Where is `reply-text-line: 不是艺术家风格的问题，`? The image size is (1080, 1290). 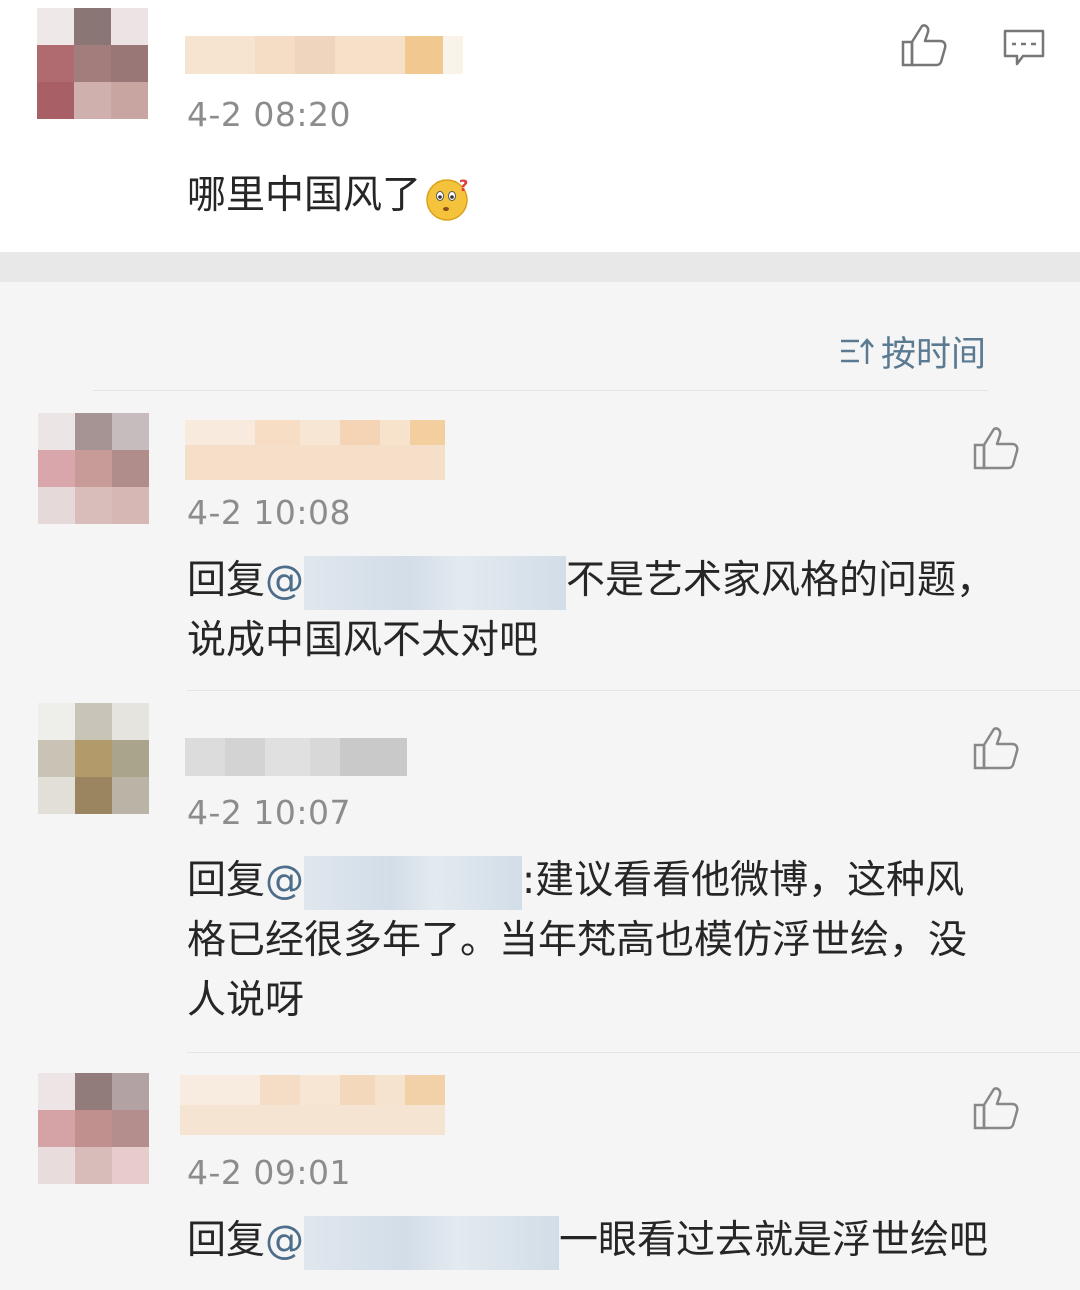
reply-text-line: 不是艺术家风格的问题， is located at coordinates (781, 580).